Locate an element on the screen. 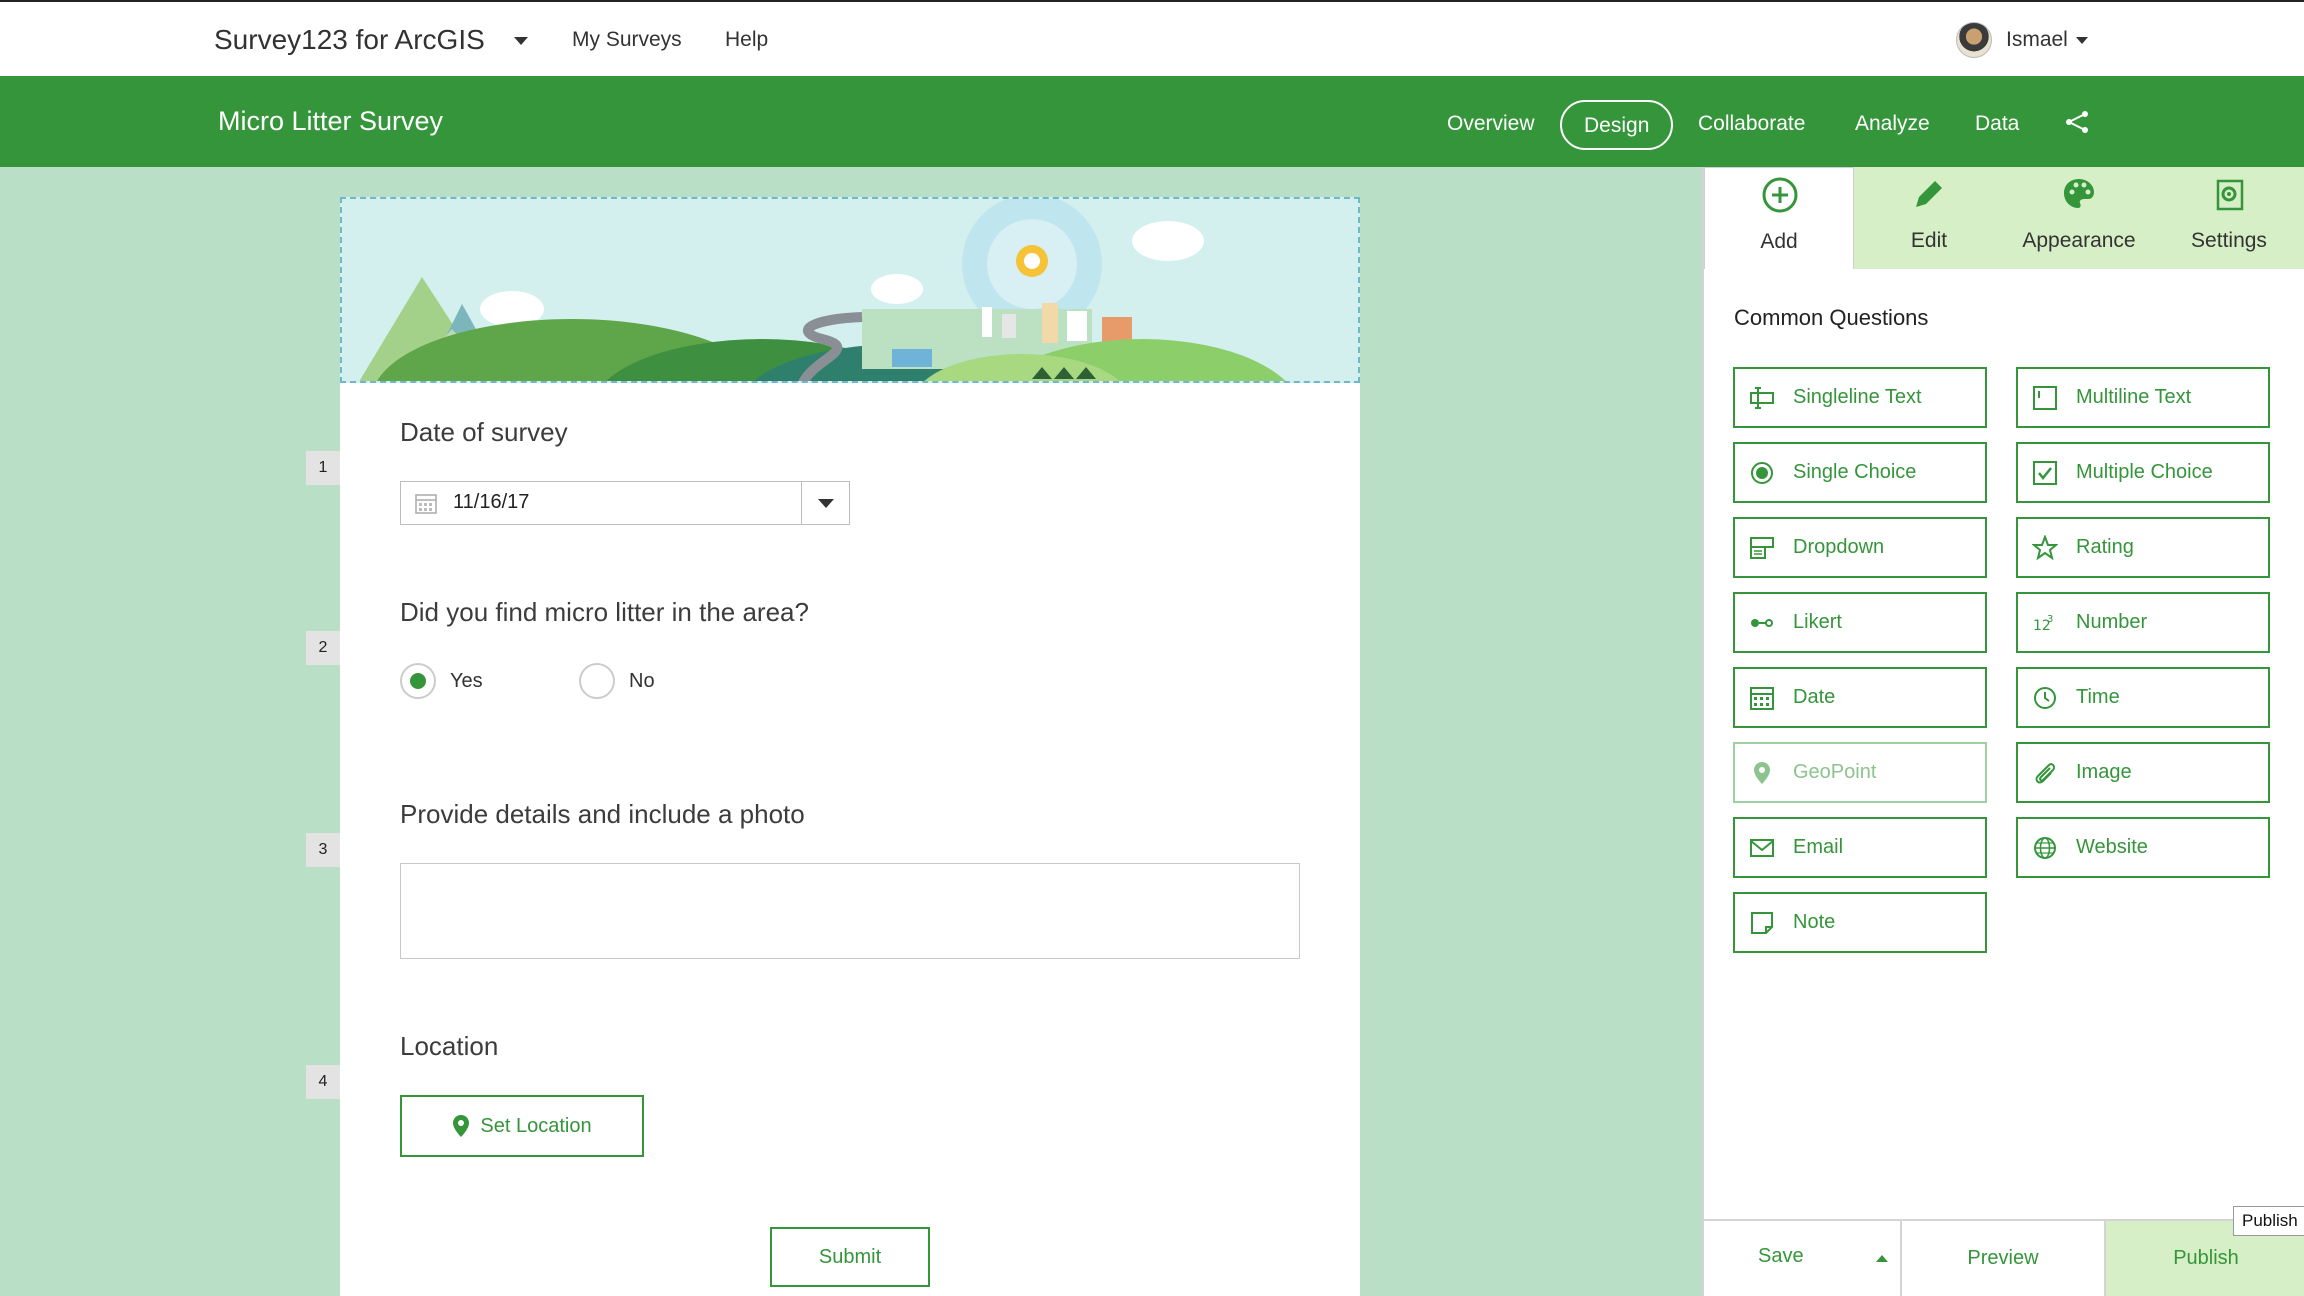  app-menu-caret-icon is located at coordinates (521, 41).